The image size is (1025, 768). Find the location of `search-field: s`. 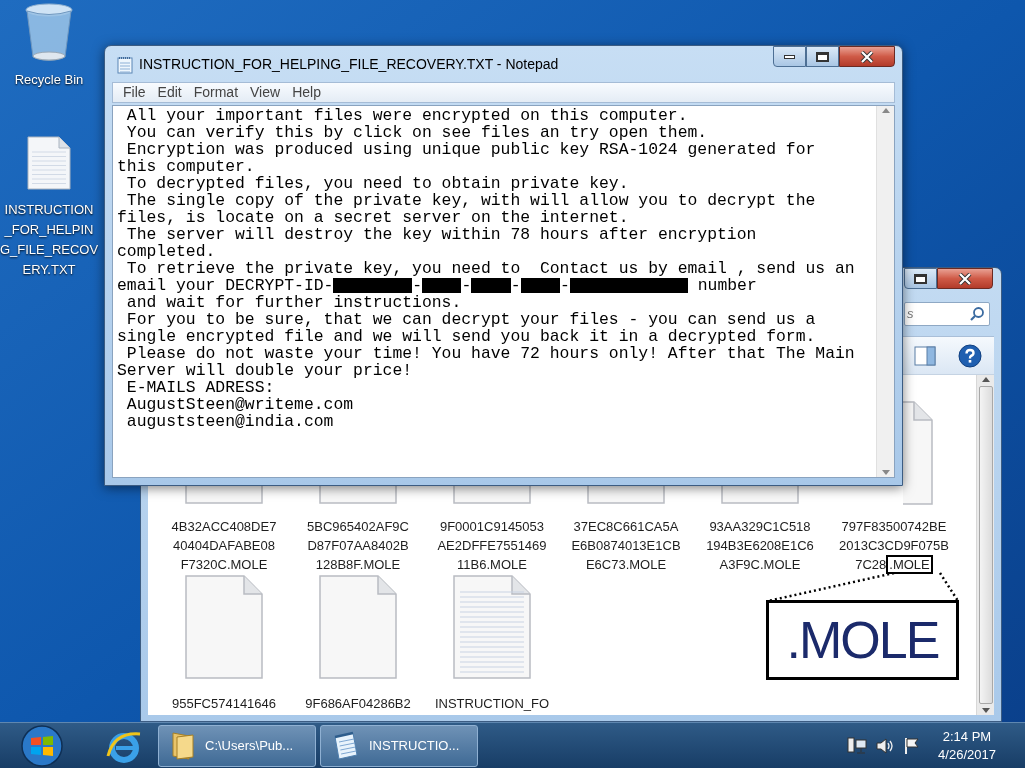

search-field: s is located at coordinates (947, 314).